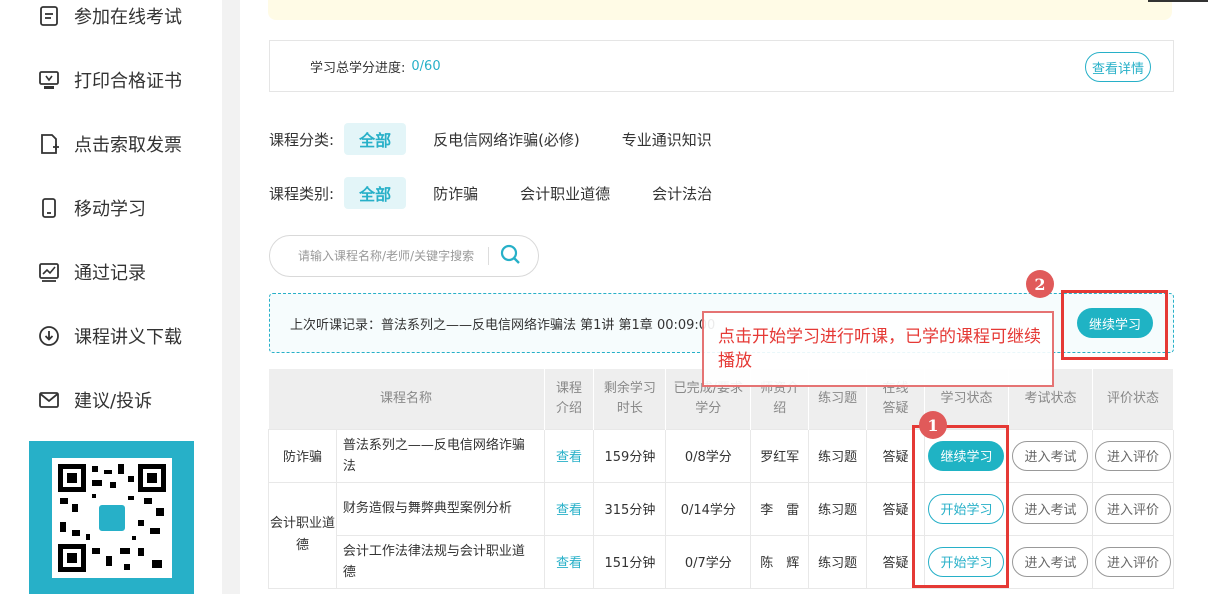  Describe the element at coordinates (302, 535) in the screenshot. I see `category-cell: 会计职业道德` at that location.